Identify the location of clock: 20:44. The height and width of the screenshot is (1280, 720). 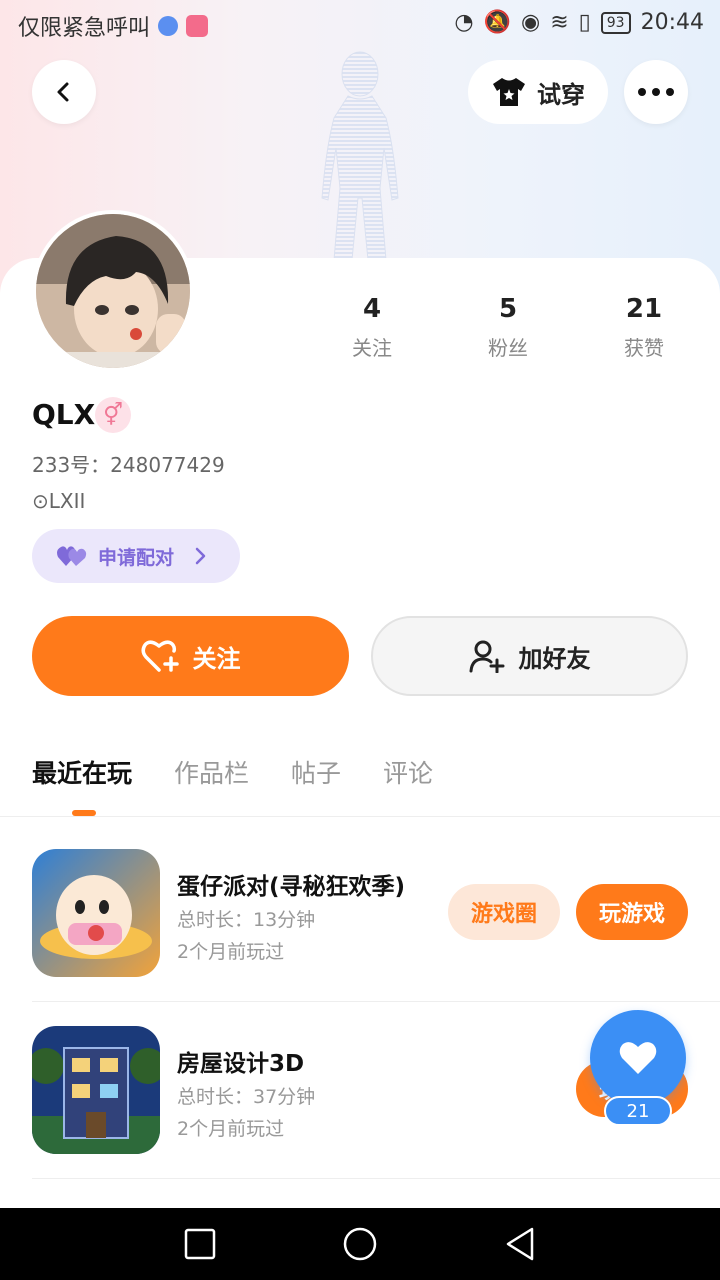
(672, 22).